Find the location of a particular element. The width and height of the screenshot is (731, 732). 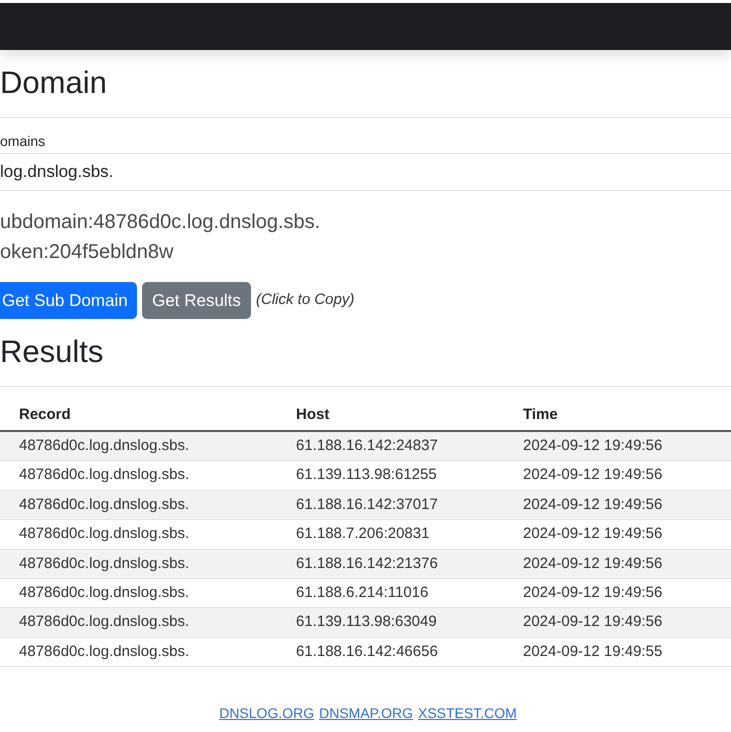

footer-link: DNSLOG.ORG is located at coordinates (266, 713).